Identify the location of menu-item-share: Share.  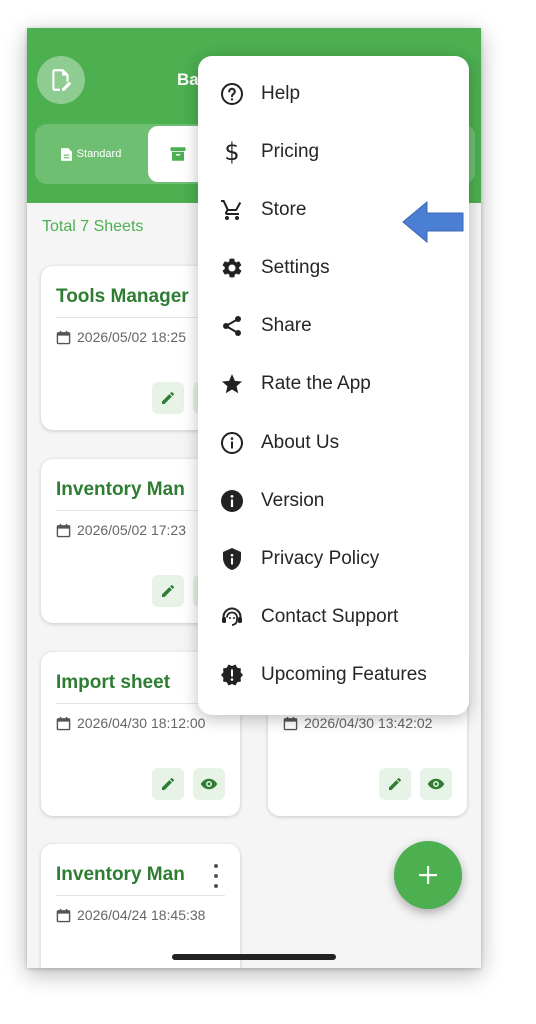
(333, 326).